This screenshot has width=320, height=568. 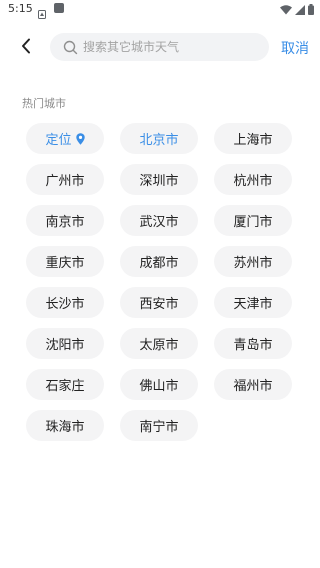 What do you see at coordinates (253, 384) in the screenshot?
I see `city-button: 福州市` at bounding box center [253, 384].